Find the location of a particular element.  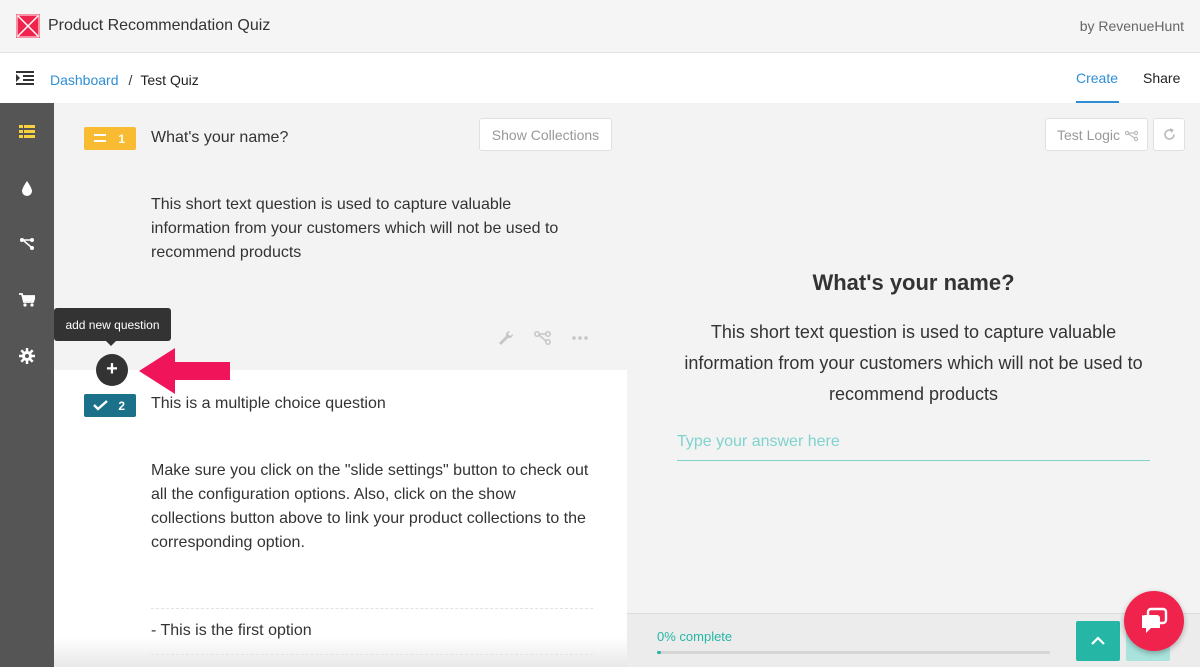

breadcrumb-current: Test Quiz is located at coordinates (169, 80).